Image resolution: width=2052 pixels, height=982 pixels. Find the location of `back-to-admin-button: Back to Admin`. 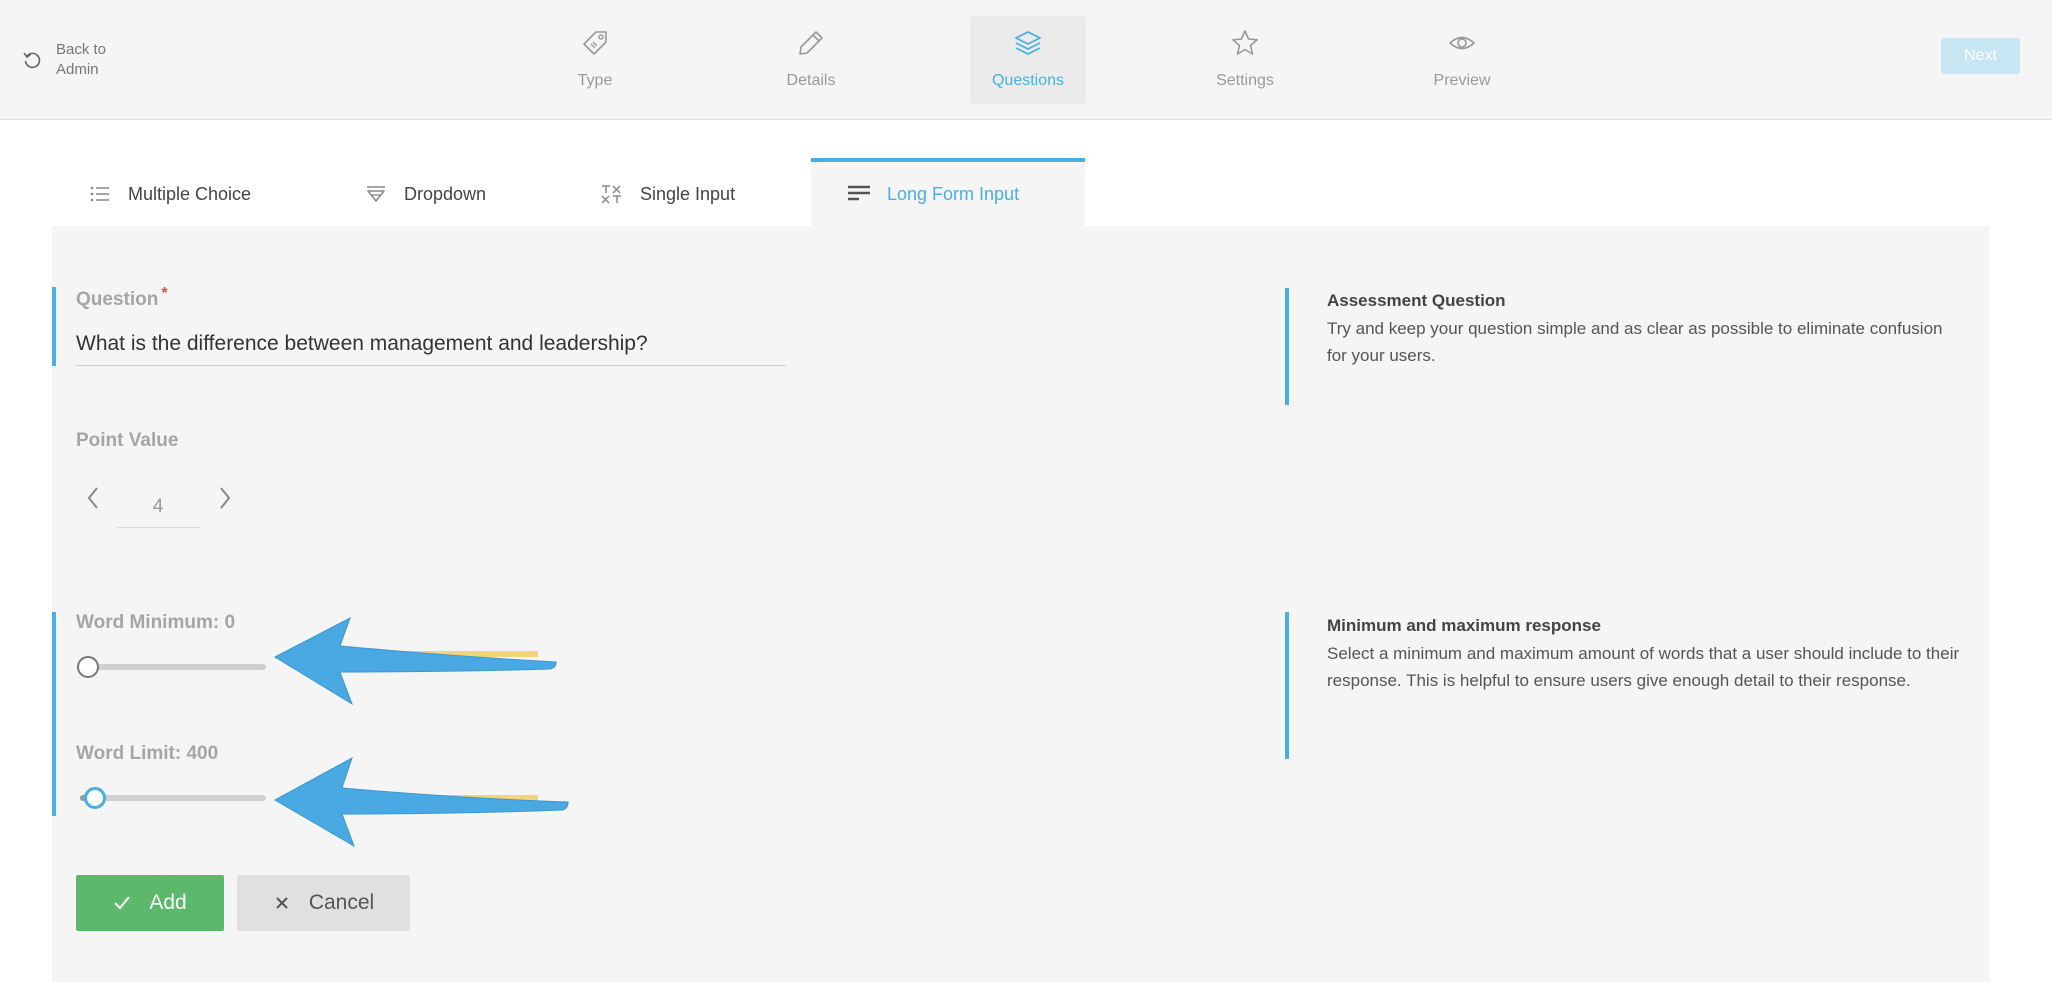

back-to-admin-button: Back to Admin is located at coordinates (74, 60).